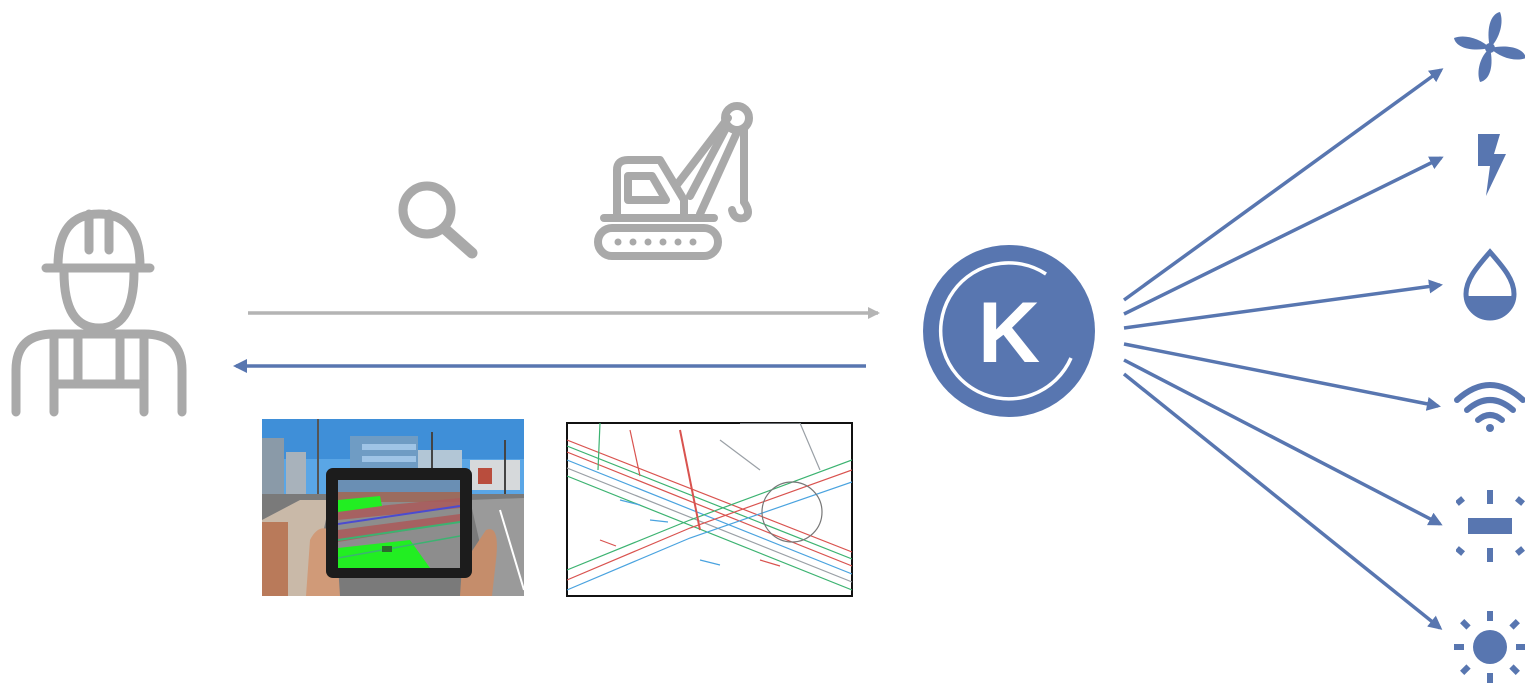  Describe the element at coordinates (1490, 526) in the screenshot. I see `cable-icon` at that location.